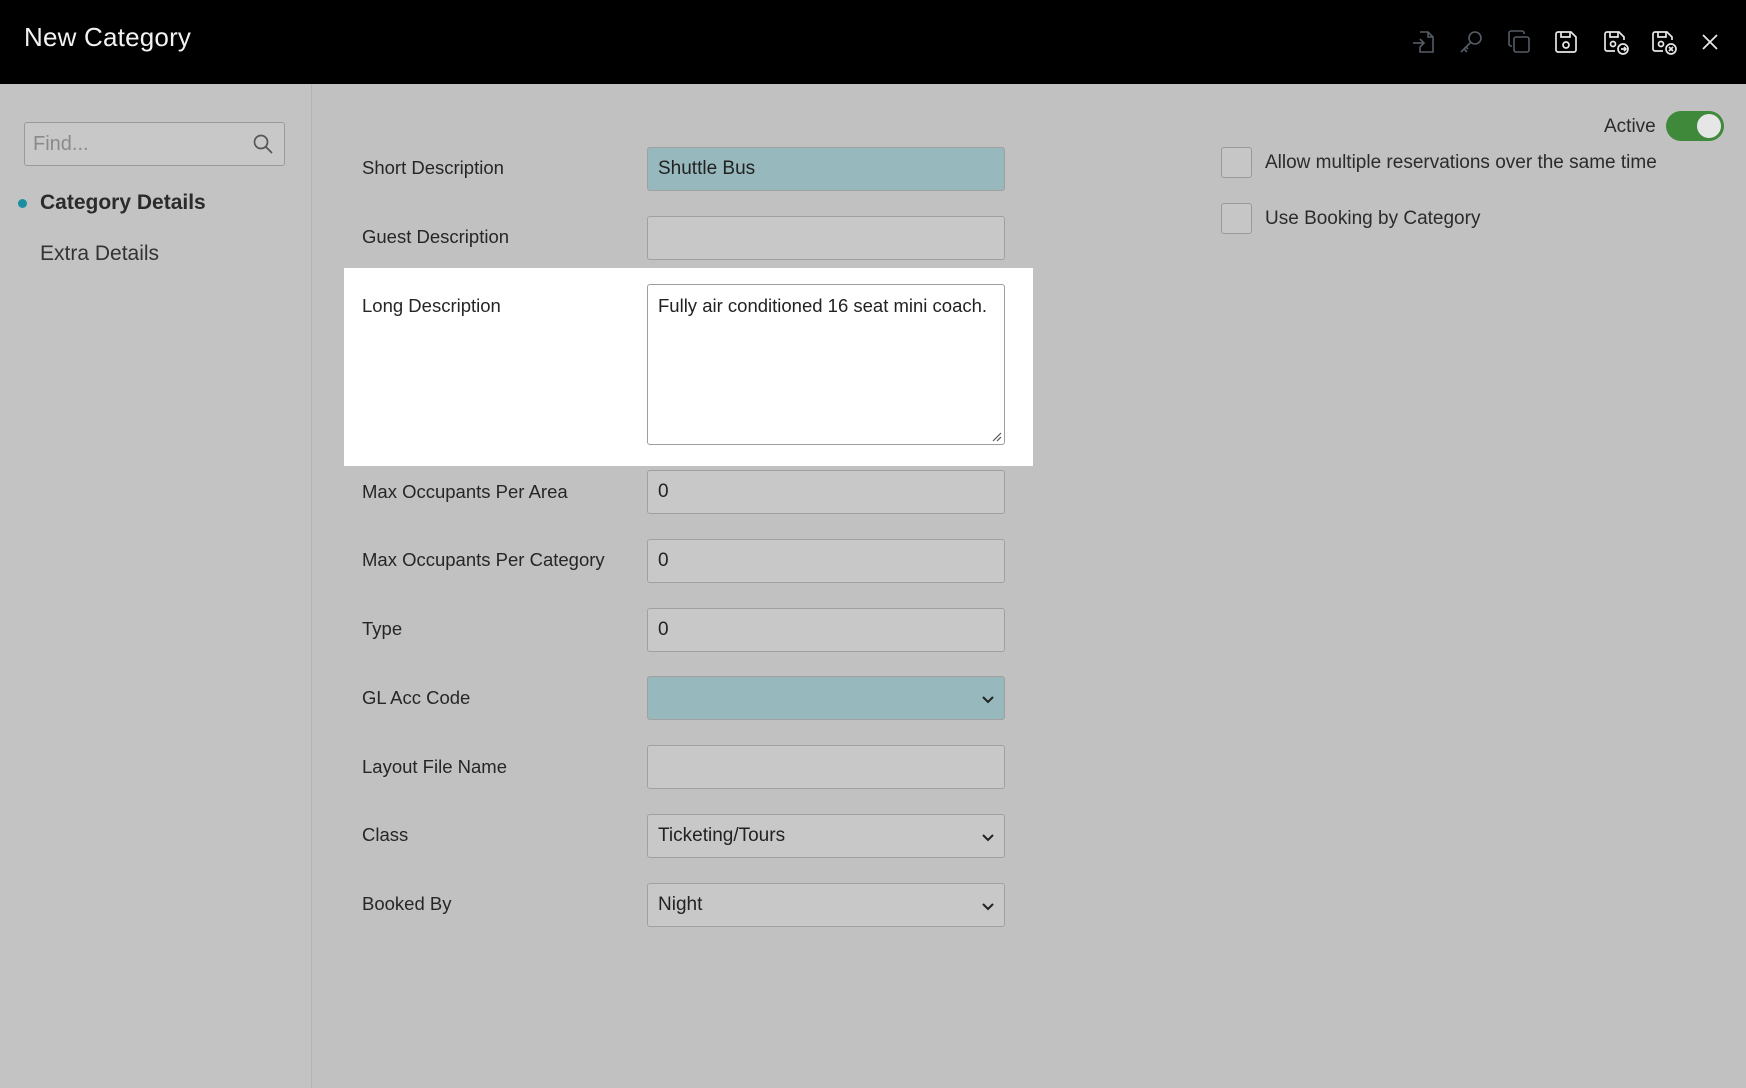  What do you see at coordinates (483, 559) in the screenshot?
I see `max-occupants-category-label: Max Occupants Per Category` at bounding box center [483, 559].